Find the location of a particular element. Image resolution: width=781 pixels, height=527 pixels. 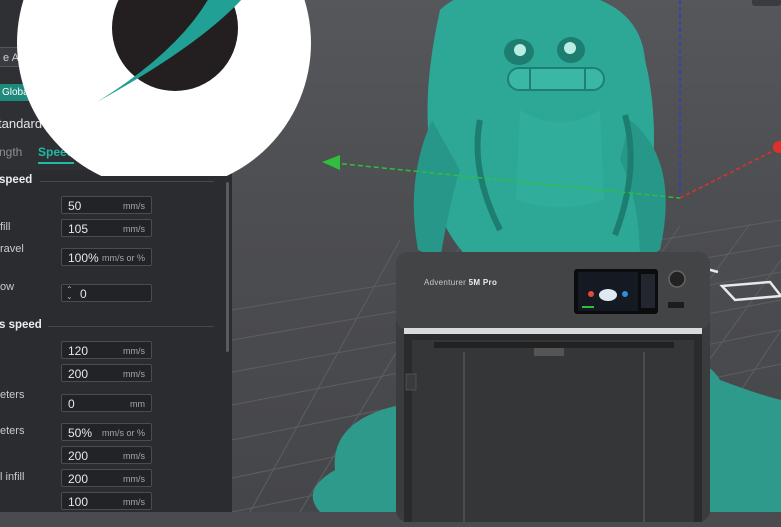

speed-field-sparse-infill: 200 mm/s is located at coordinates (106, 455).